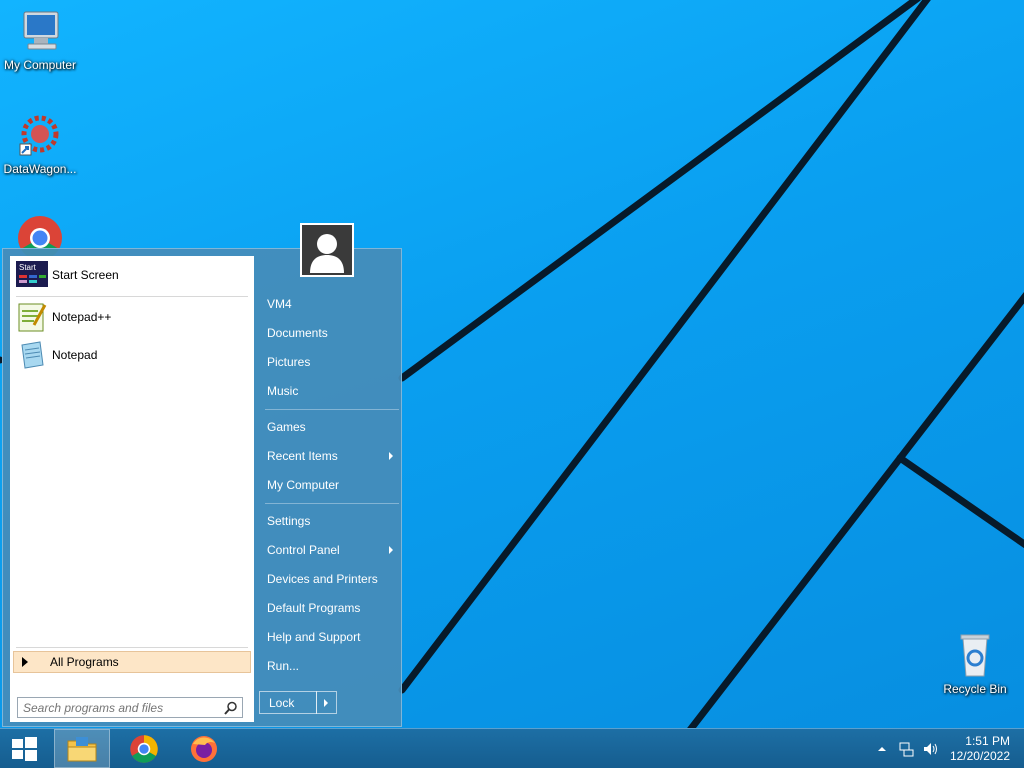 This screenshot has width=1024, height=768. I want to click on program-label: Notepad, so click(75, 355).